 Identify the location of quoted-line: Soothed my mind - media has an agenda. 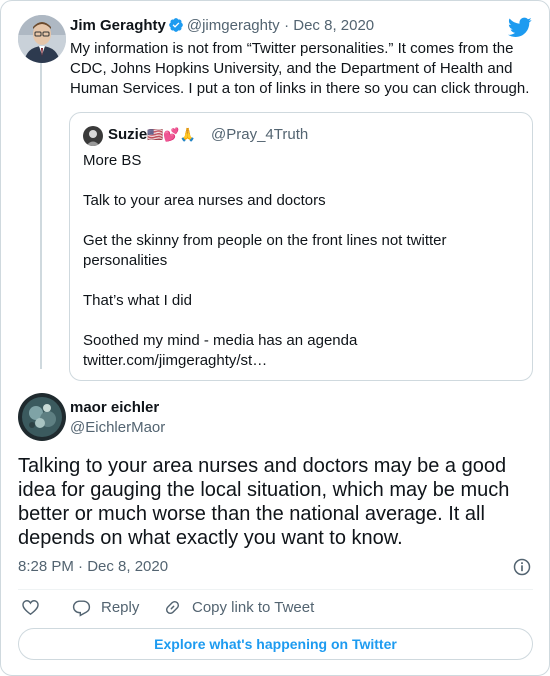
(220, 340).